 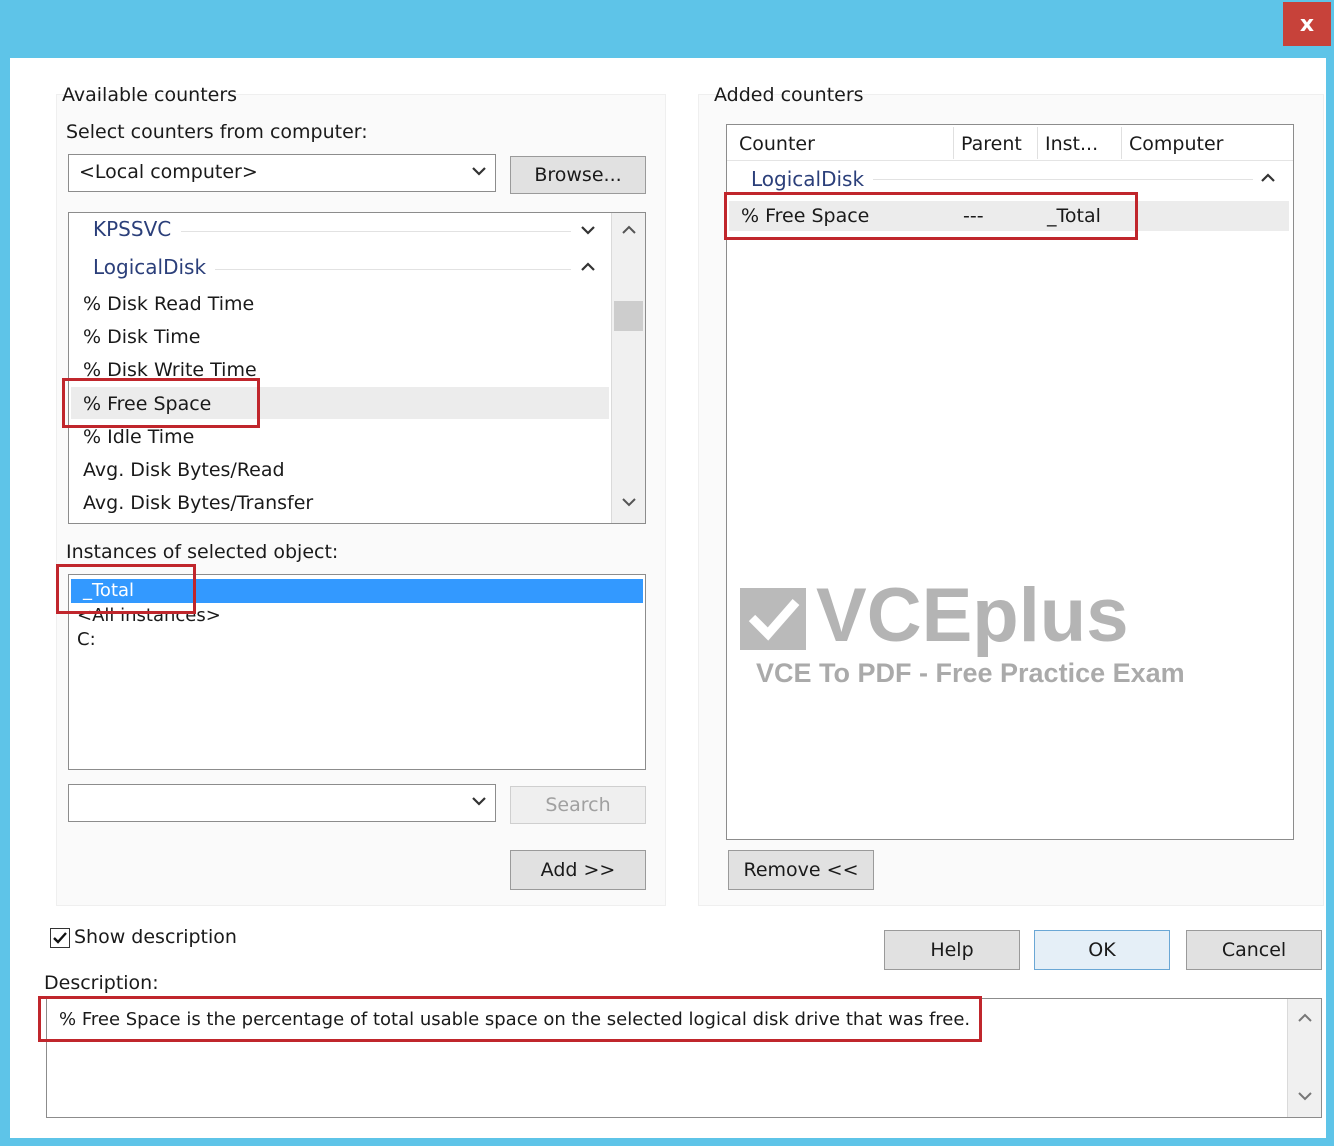 What do you see at coordinates (972, 615) in the screenshot?
I see `watermark-logo: VCEplus` at bounding box center [972, 615].